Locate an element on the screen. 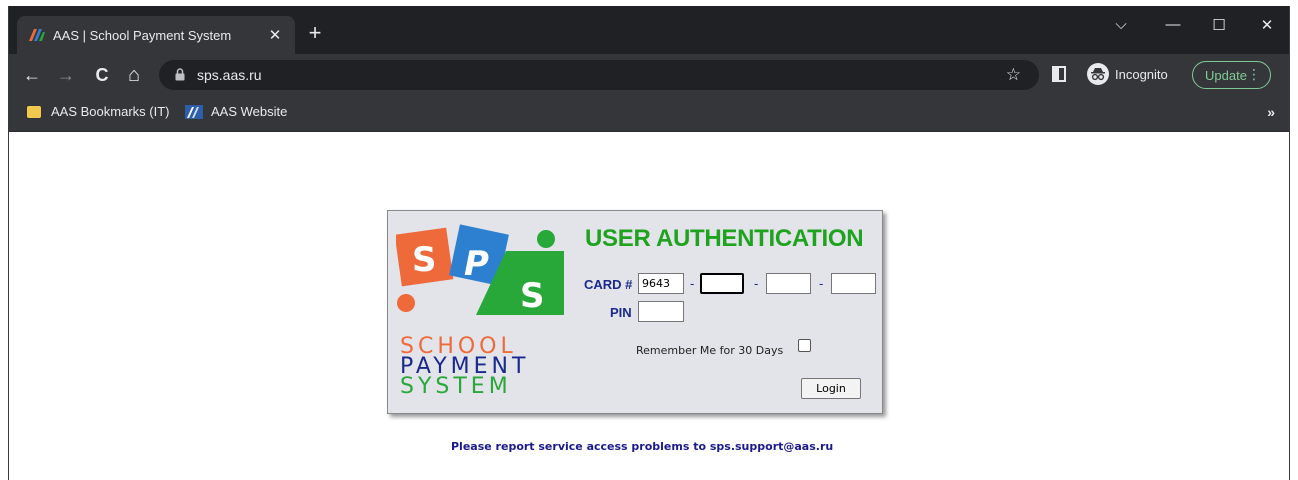  card-part-1-input is located at coordinates (661, 283).